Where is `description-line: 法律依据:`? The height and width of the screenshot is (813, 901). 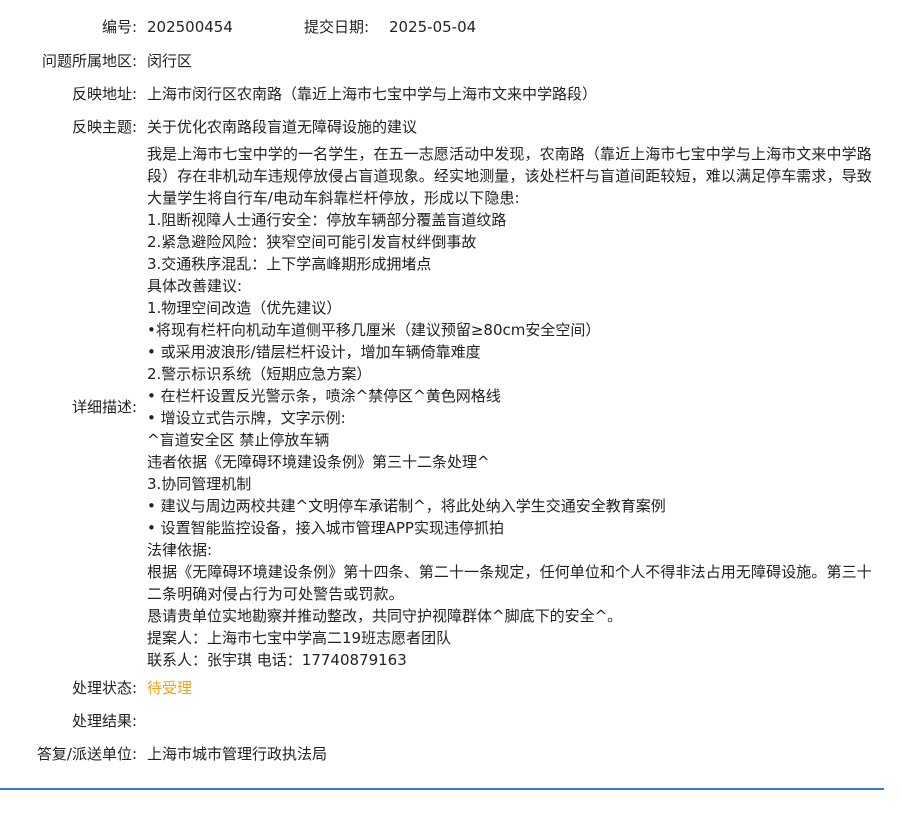 description-line: 法律依据: is located at coordinates (180, 550).